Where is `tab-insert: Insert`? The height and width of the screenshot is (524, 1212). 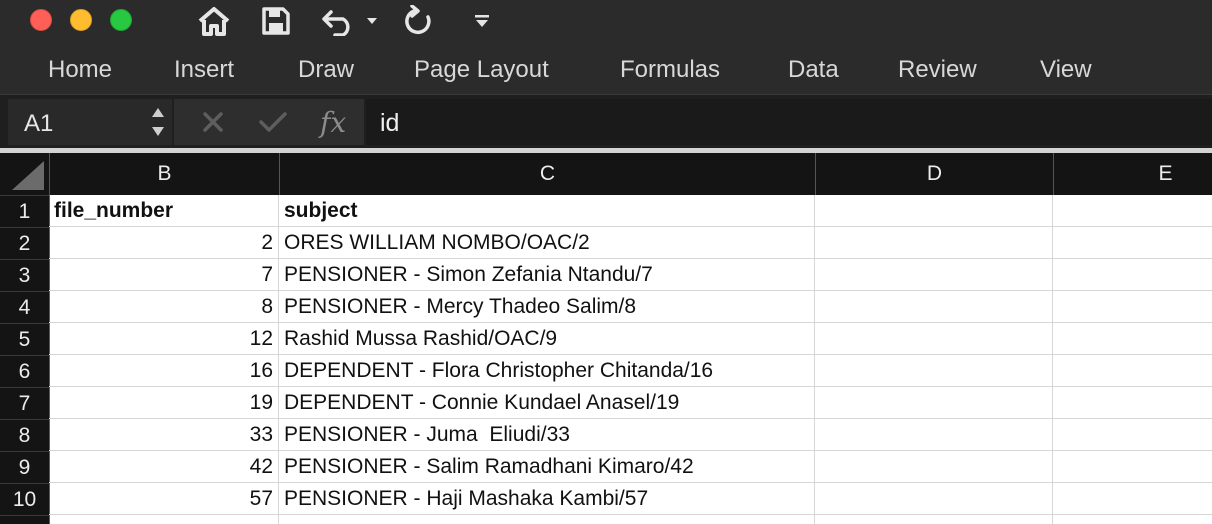
tab-insert: Insert is located at coordinates (204, 70).